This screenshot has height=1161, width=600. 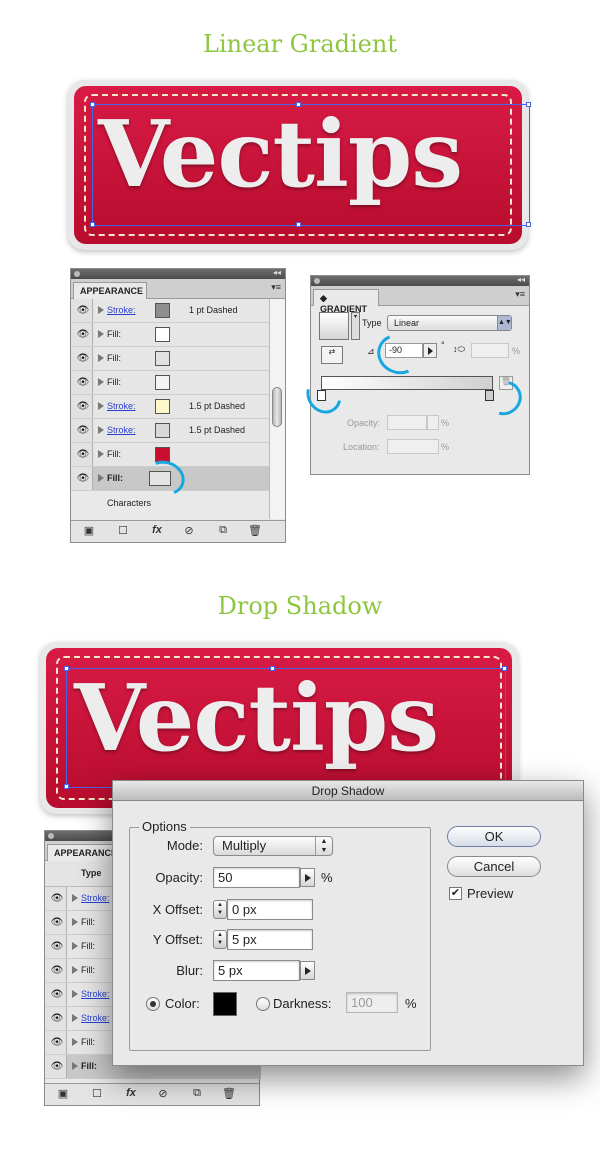 What do you see at coordinates (220, 939) in the screenshot?
I see `y-offset-stepper: ▲ ▼` at bounding box center [220, 939].